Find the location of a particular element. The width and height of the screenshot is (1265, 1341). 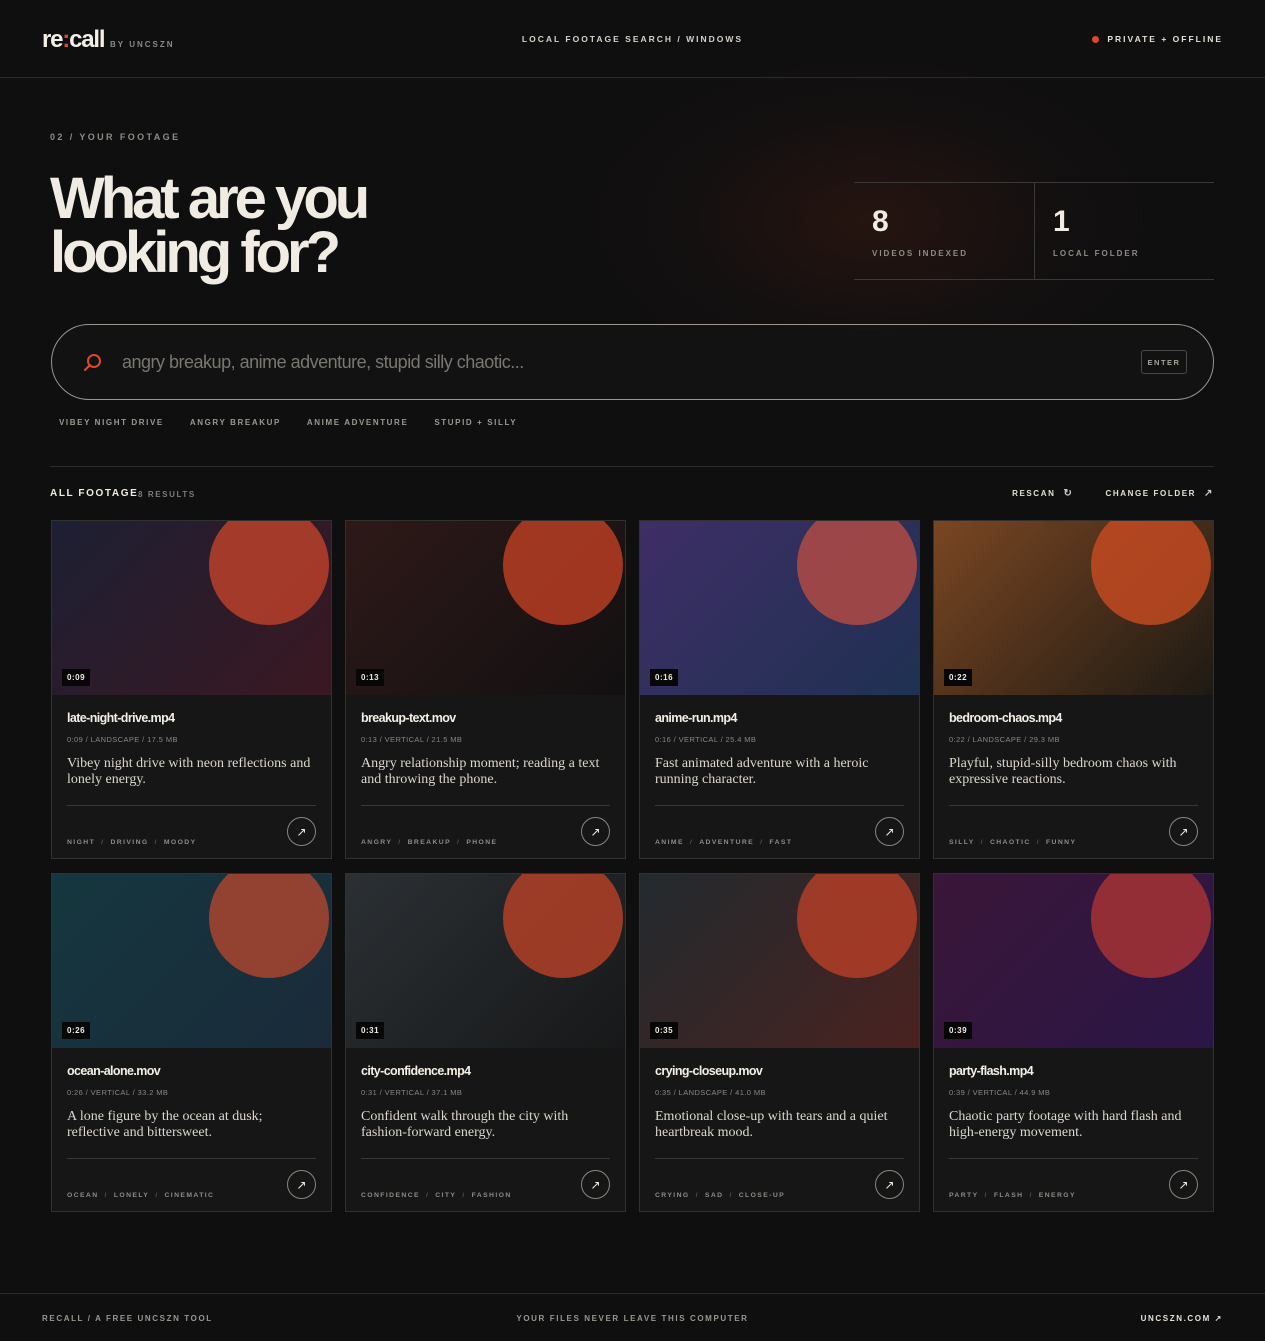

headline-line-2: looking for? is located at coordinates (195, 252).